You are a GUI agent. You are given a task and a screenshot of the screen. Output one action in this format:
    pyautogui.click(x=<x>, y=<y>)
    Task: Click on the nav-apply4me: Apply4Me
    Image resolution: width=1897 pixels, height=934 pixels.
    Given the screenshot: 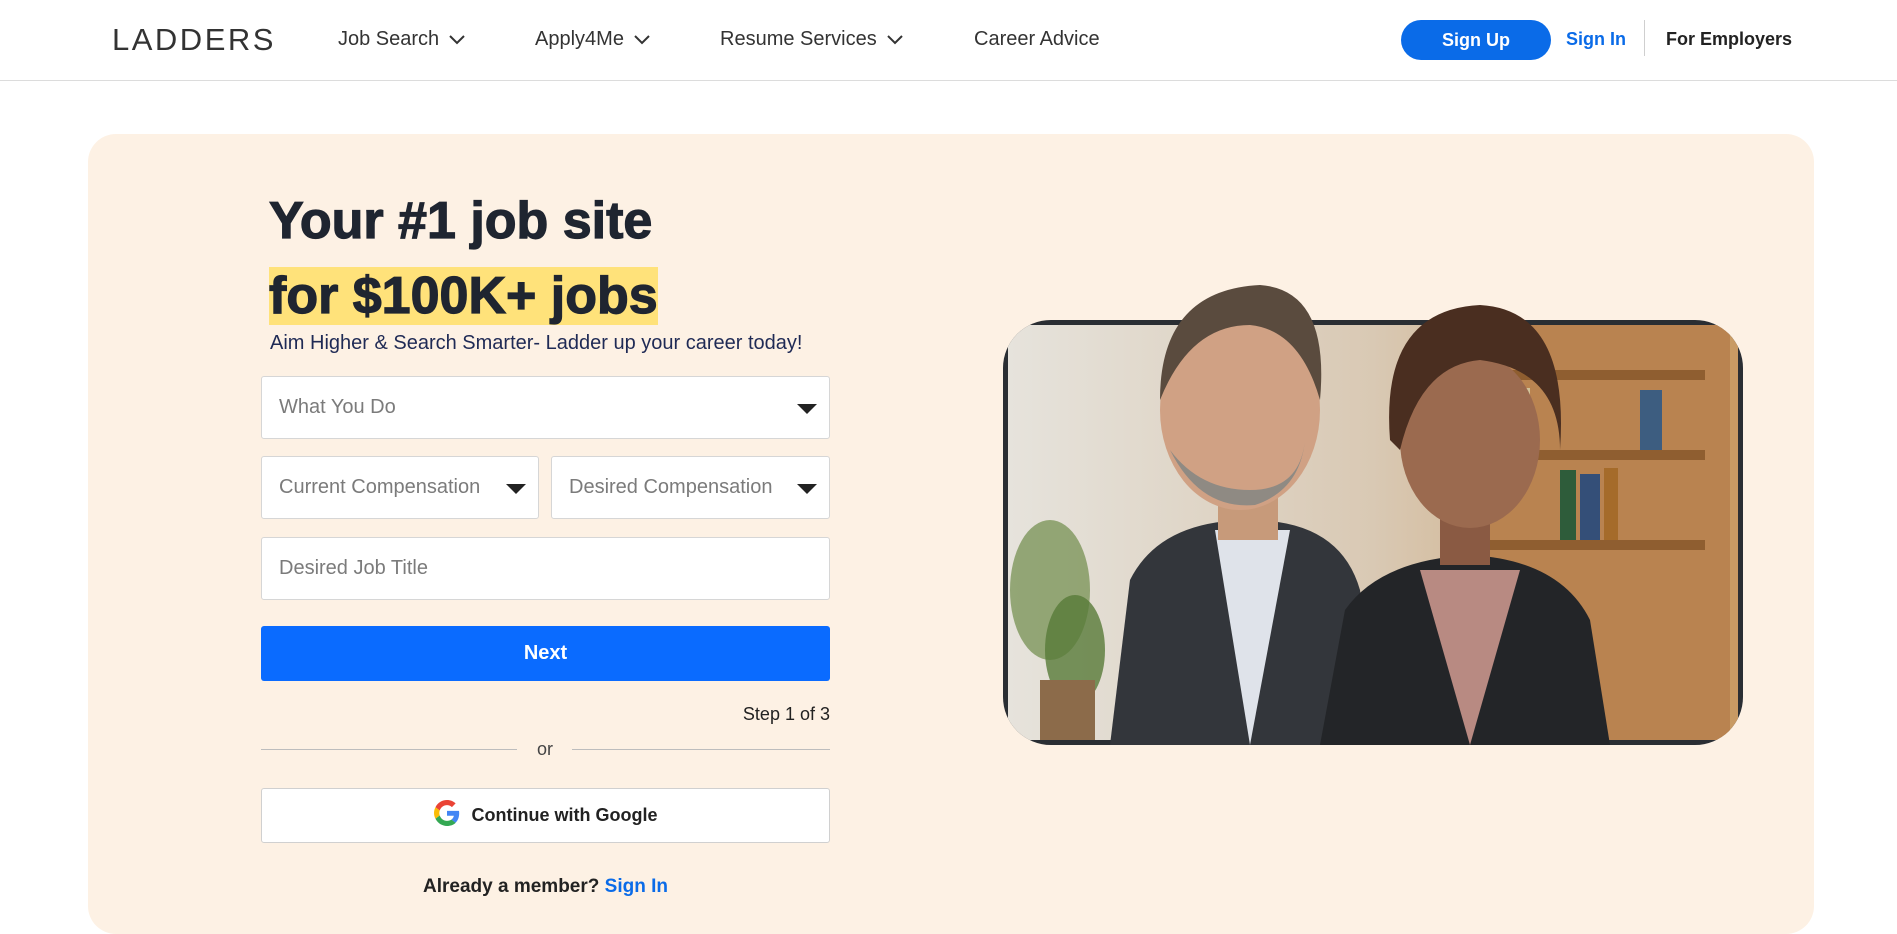 What is the action you would take?
    pyautogui.click(x=592, y=39)
    